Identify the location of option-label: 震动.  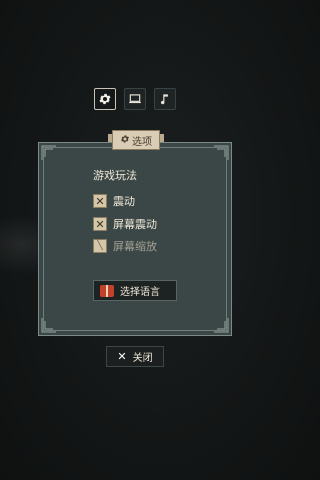
(124, 201).